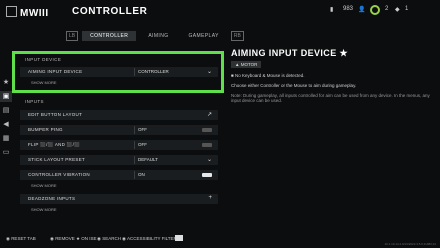 Image resolution: width=440 pixels, height=248 pixels. Describe the element at coordinates (158, 36) in the screenshot. I see `tab-aiming: AIMING` at that location.